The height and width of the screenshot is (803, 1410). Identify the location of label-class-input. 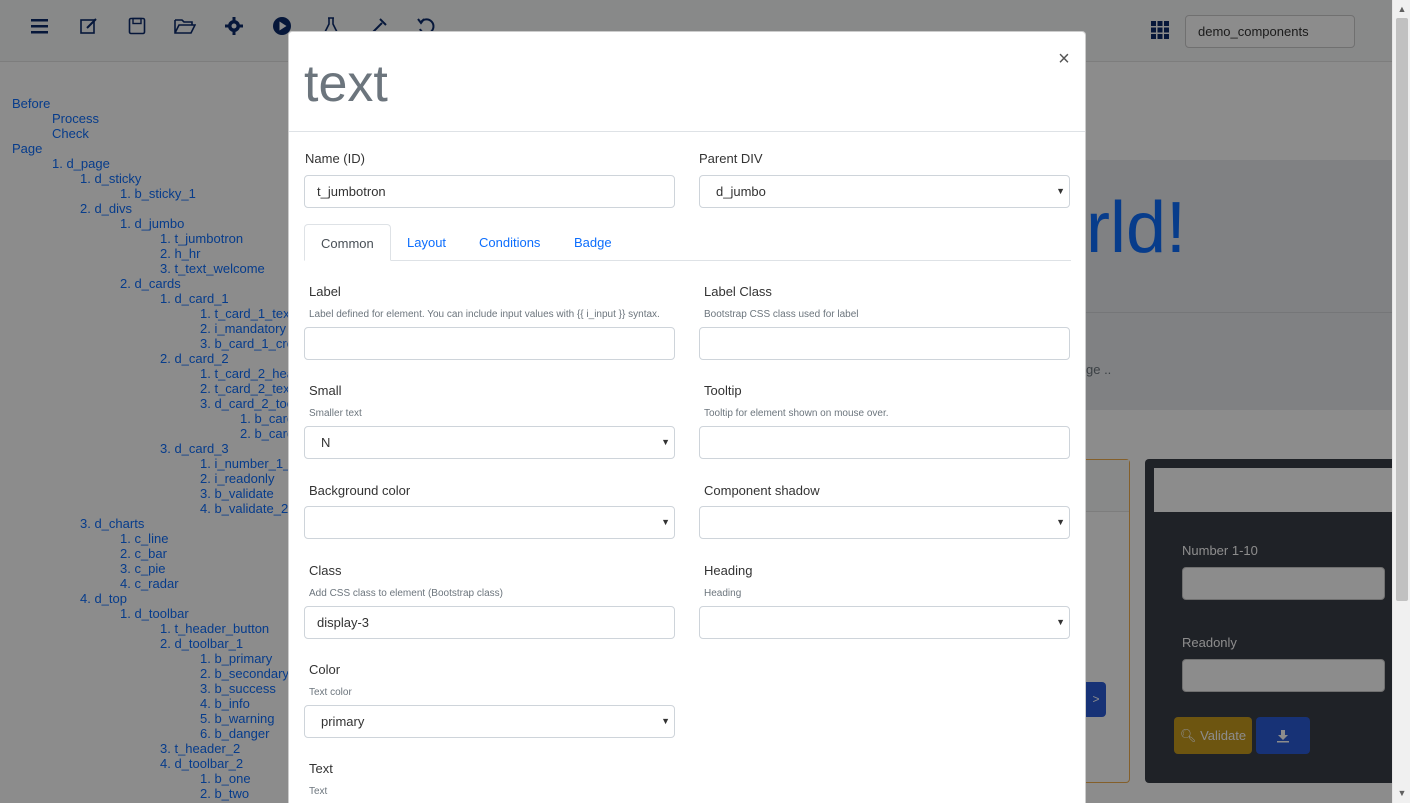
(884, 343).